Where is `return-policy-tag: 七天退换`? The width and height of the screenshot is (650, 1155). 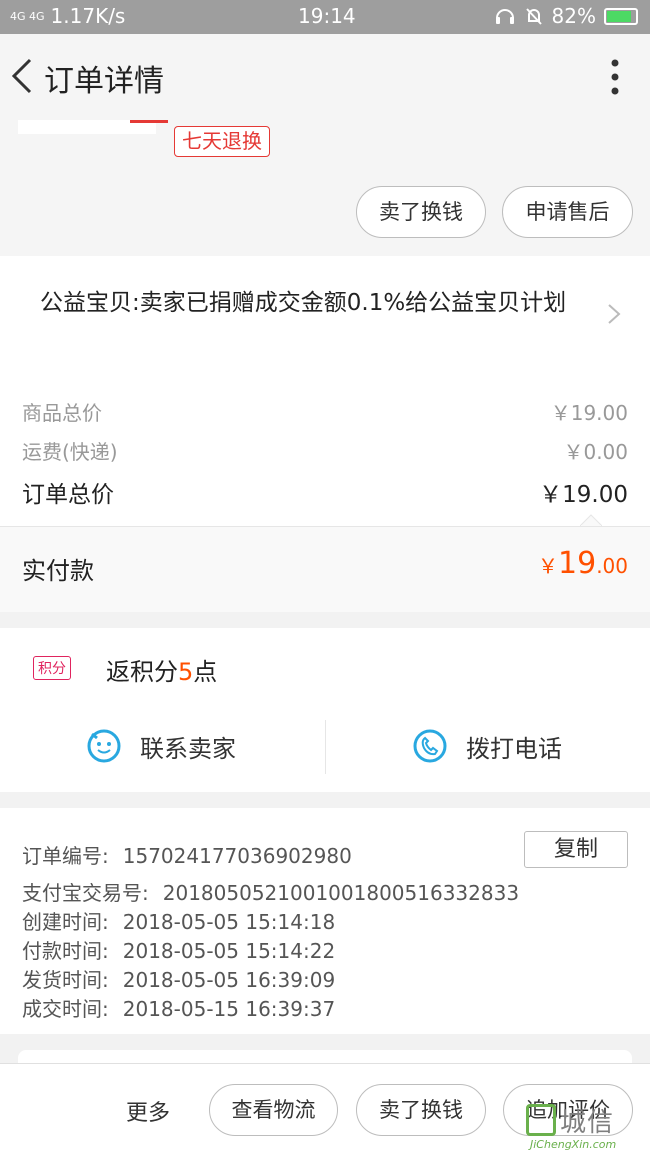 return-policy-tag: 七天退换 is located at coordinates (222, 141).